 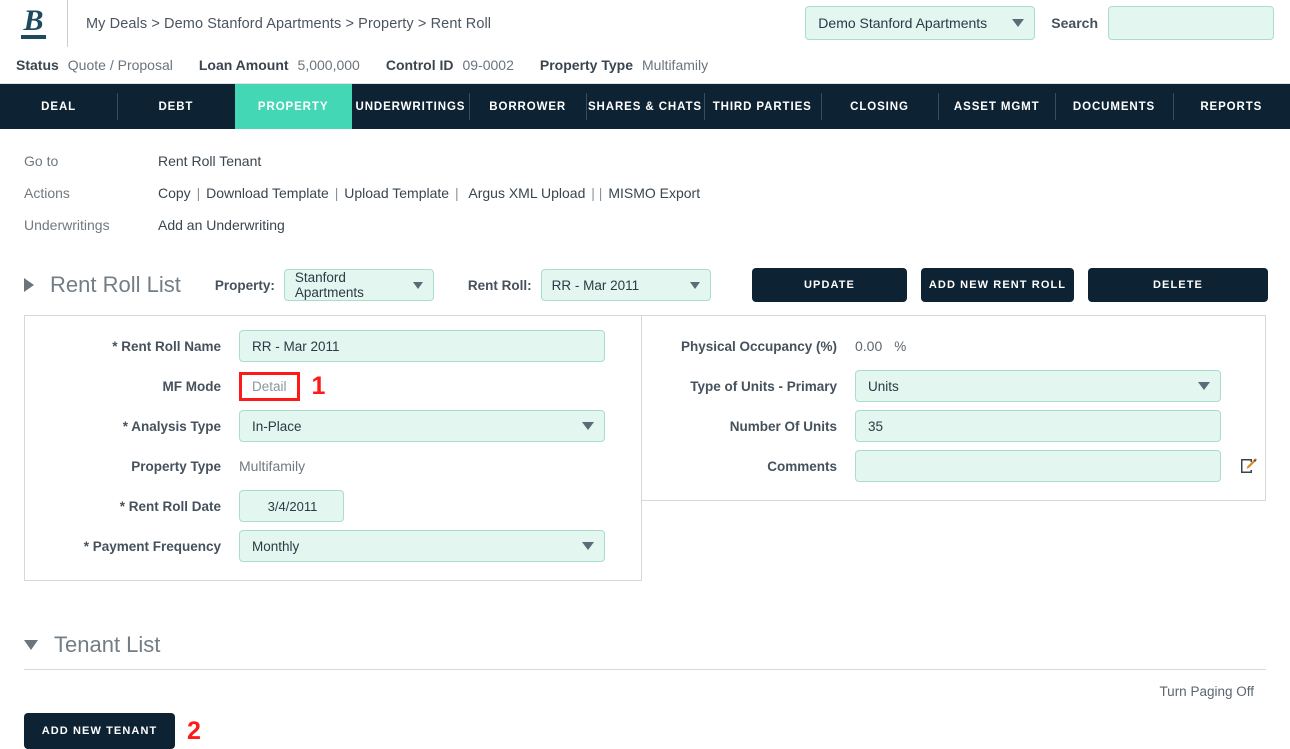 What do you see at coordinates (329, 285) in the screenshot?
I see `property-select-value: Stanford Apartments` at bounding box center [329, 285].